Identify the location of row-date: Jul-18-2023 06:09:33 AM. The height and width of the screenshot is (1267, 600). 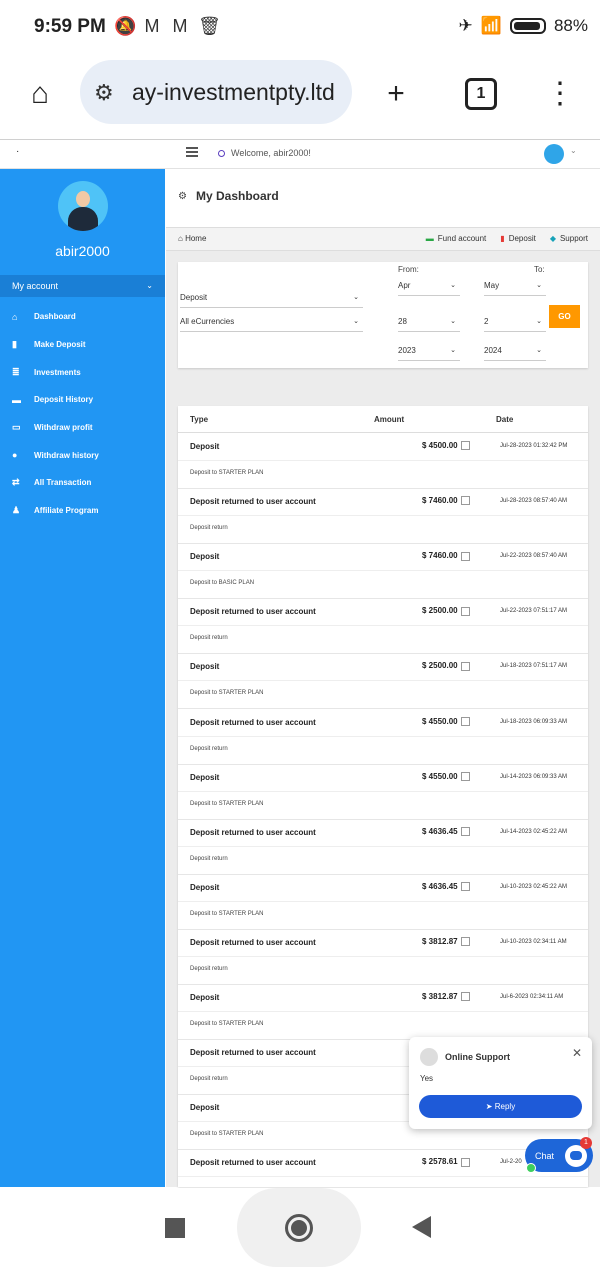
(534, 721).